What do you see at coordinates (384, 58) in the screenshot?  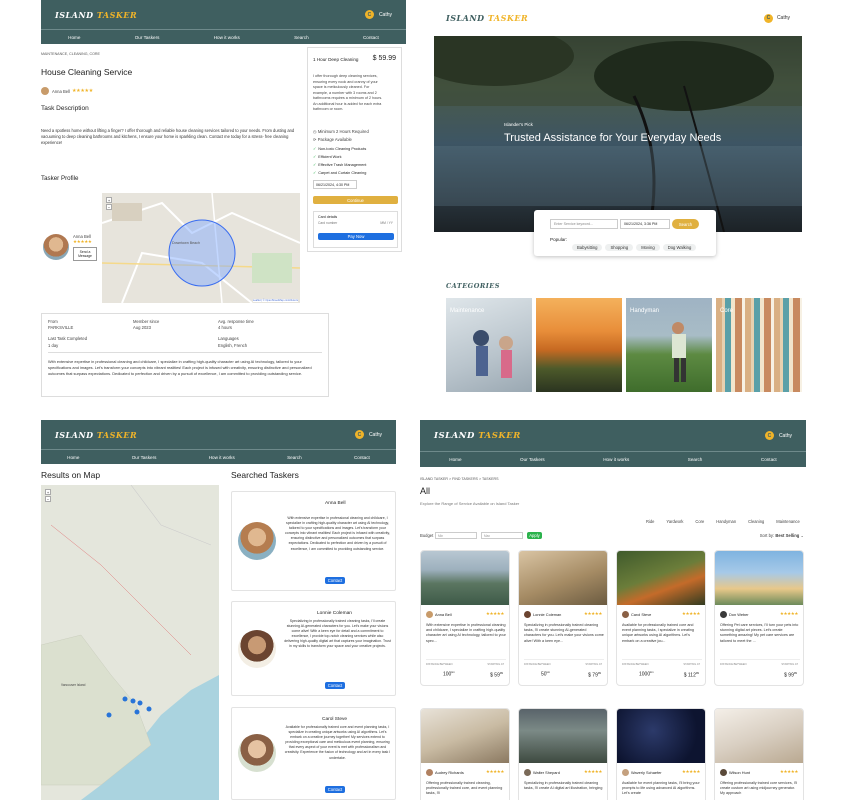 I see `package-price: $ 59.99` at bounding box center [384, 58].